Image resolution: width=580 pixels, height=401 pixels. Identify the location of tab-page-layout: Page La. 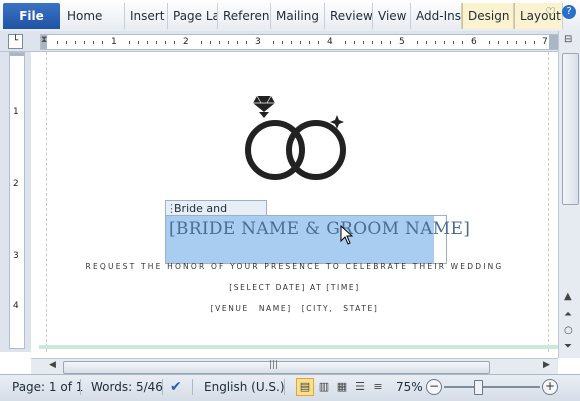
(193, 16).